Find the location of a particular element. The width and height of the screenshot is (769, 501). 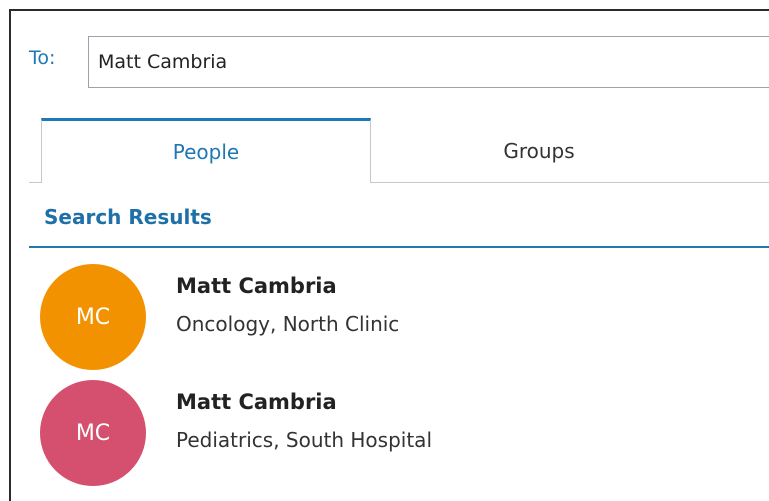

result-detail: Pediatrics, South Hospital is located at coordinates (304, 440).